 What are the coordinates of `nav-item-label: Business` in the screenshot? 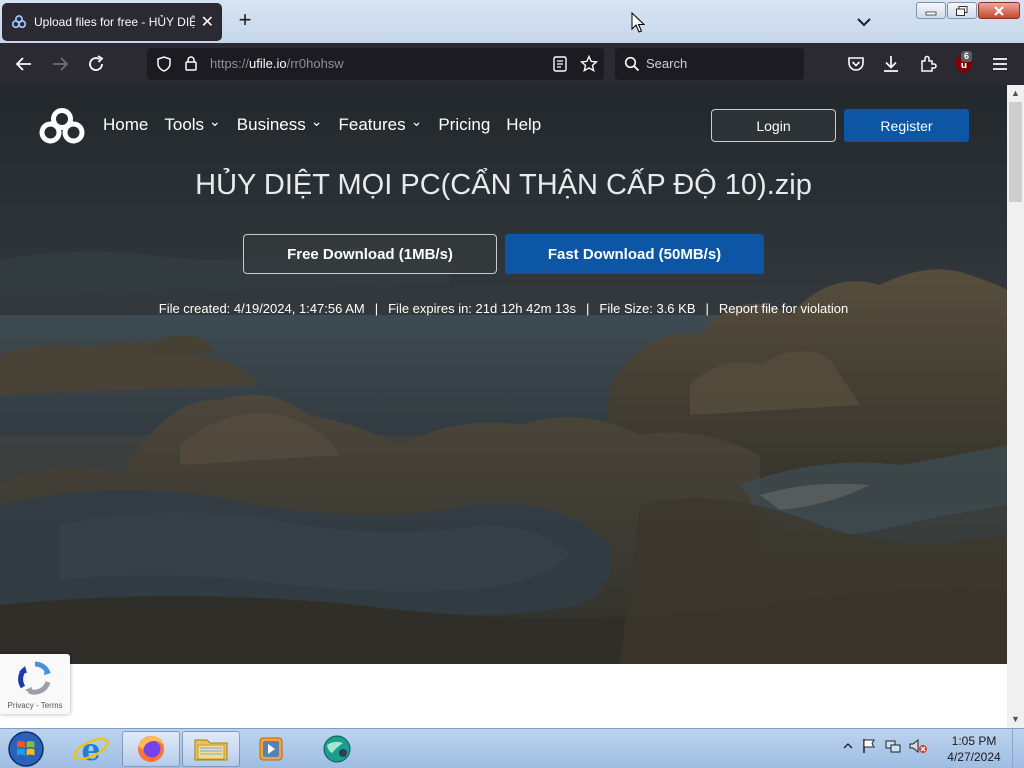 It's located at (271, 124).